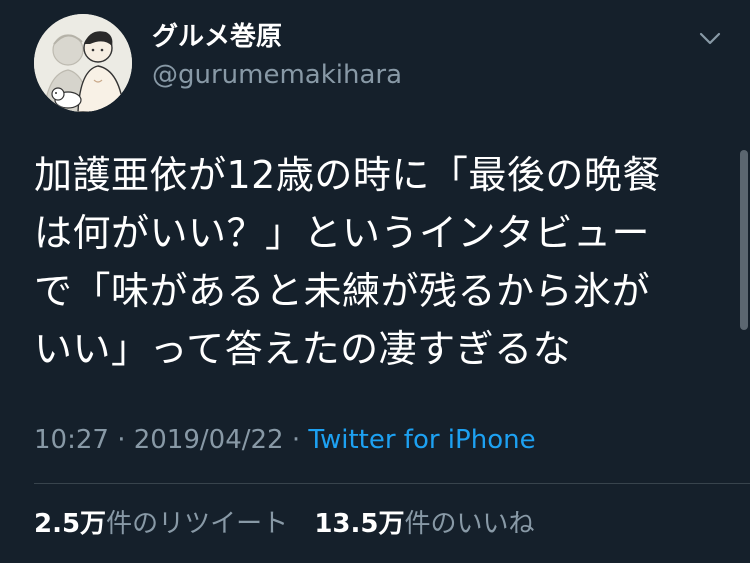 The height and width of the screenshot is (563, 750). I want to click on tweet-text-line: で「味があると未練が残るから氷が, so click(342, 291).